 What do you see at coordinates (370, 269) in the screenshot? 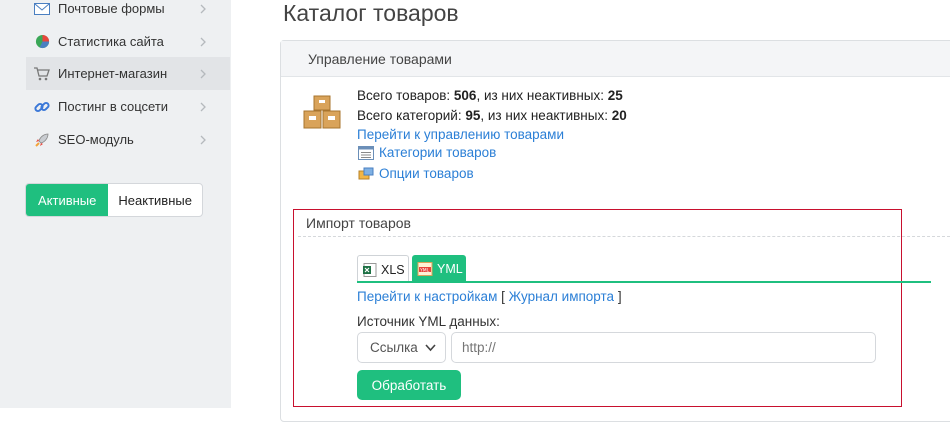
I see `excel-file-icon` at bounding box center [370, 269].